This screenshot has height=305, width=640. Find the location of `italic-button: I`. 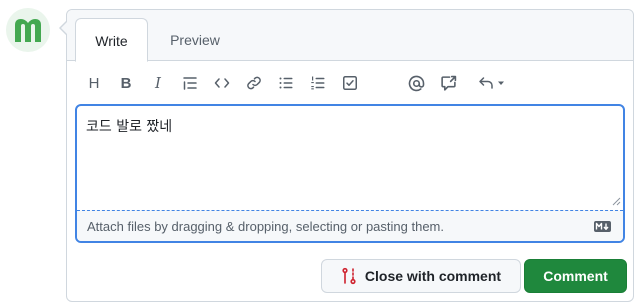

italic-button: I is located at coordinates (158, 83).